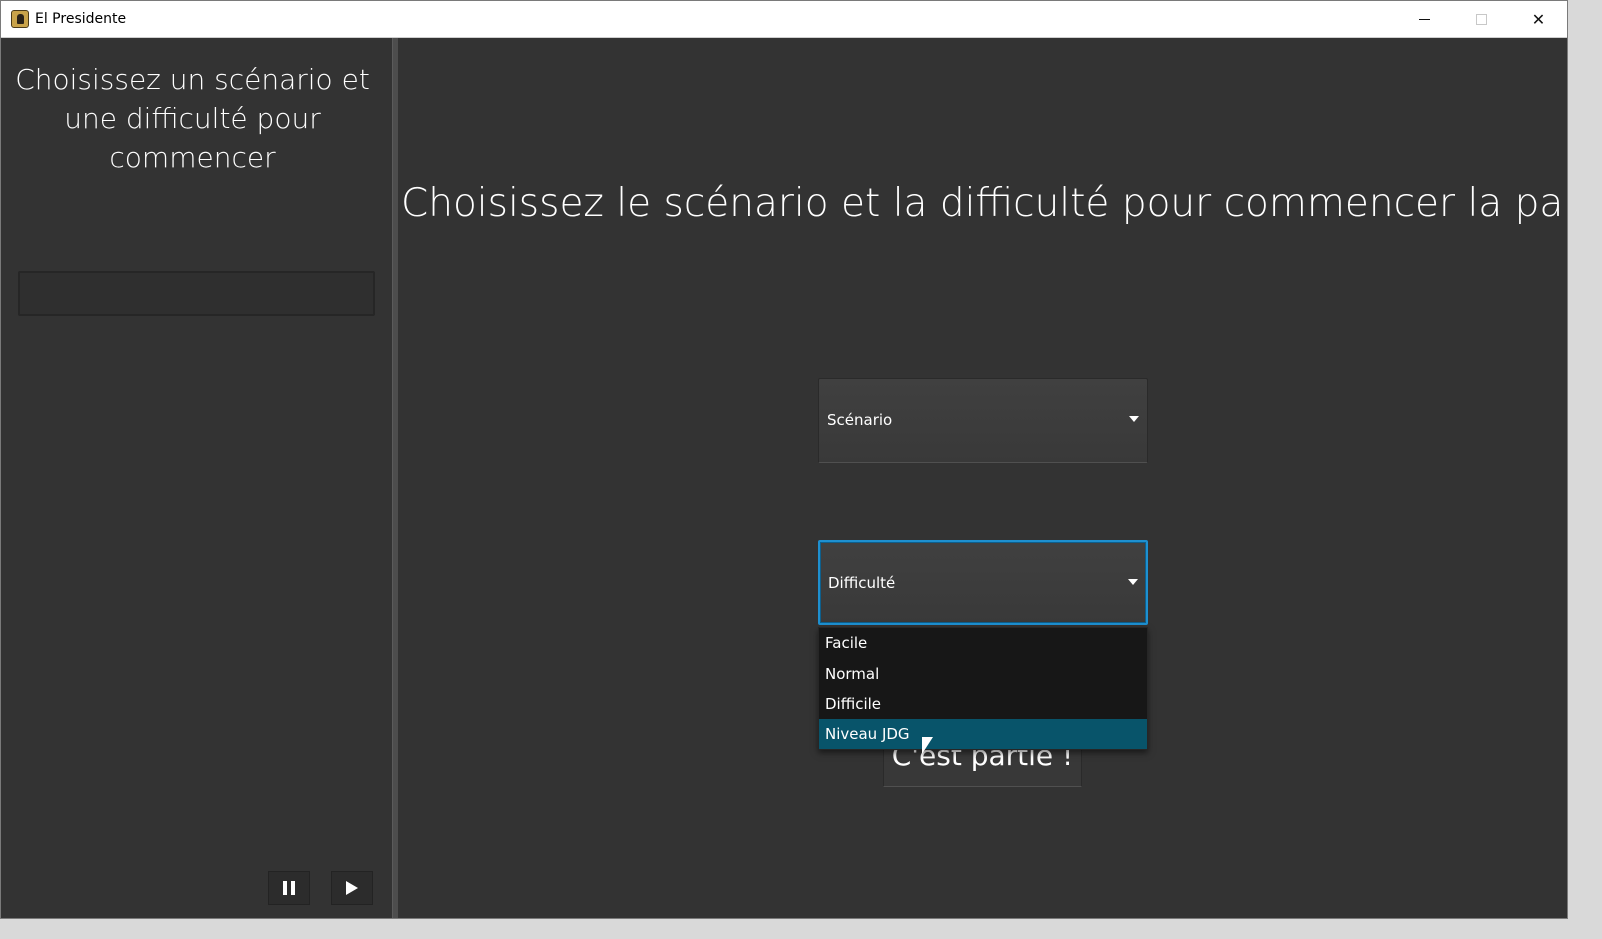 The width and height of the screenshot is (1602, 939). I want to click on close-button: ✕, so click(1538, 19).